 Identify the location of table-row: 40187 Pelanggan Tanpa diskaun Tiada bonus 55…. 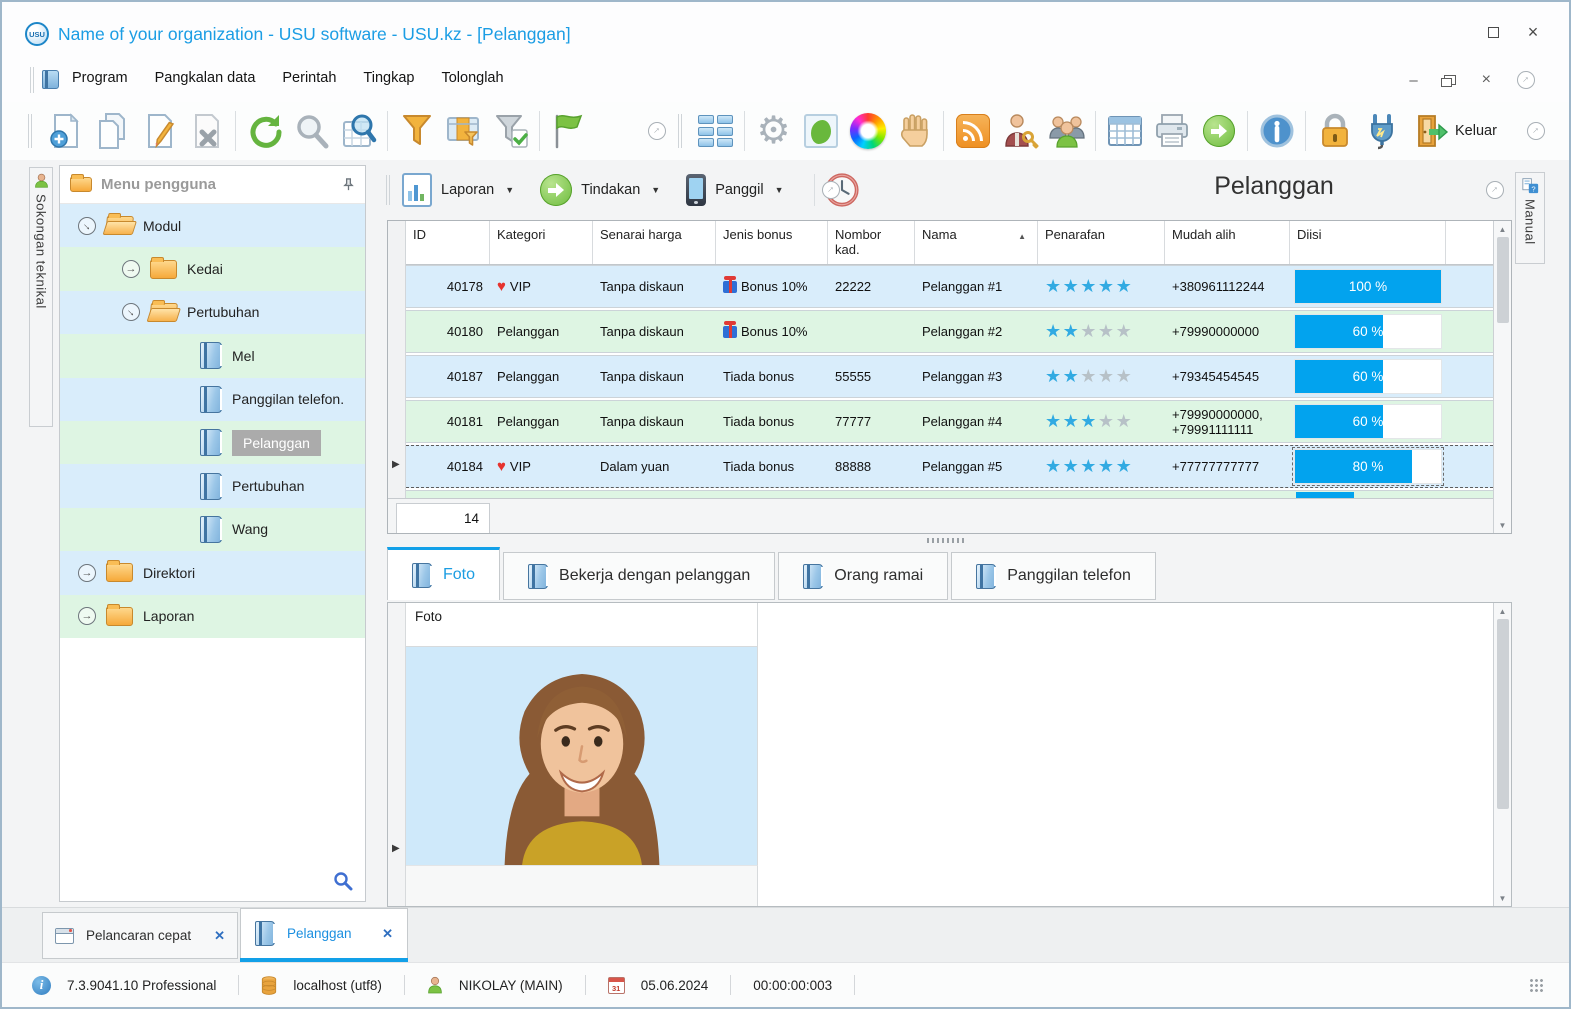
(949, 376).